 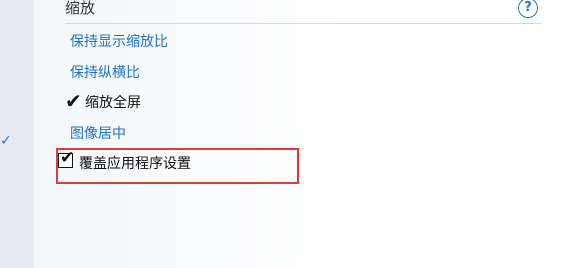 What do you see at coordinates (80, 8) in the screenshot?
I see `section-title: 缩放` at bounding box center [80, 8].